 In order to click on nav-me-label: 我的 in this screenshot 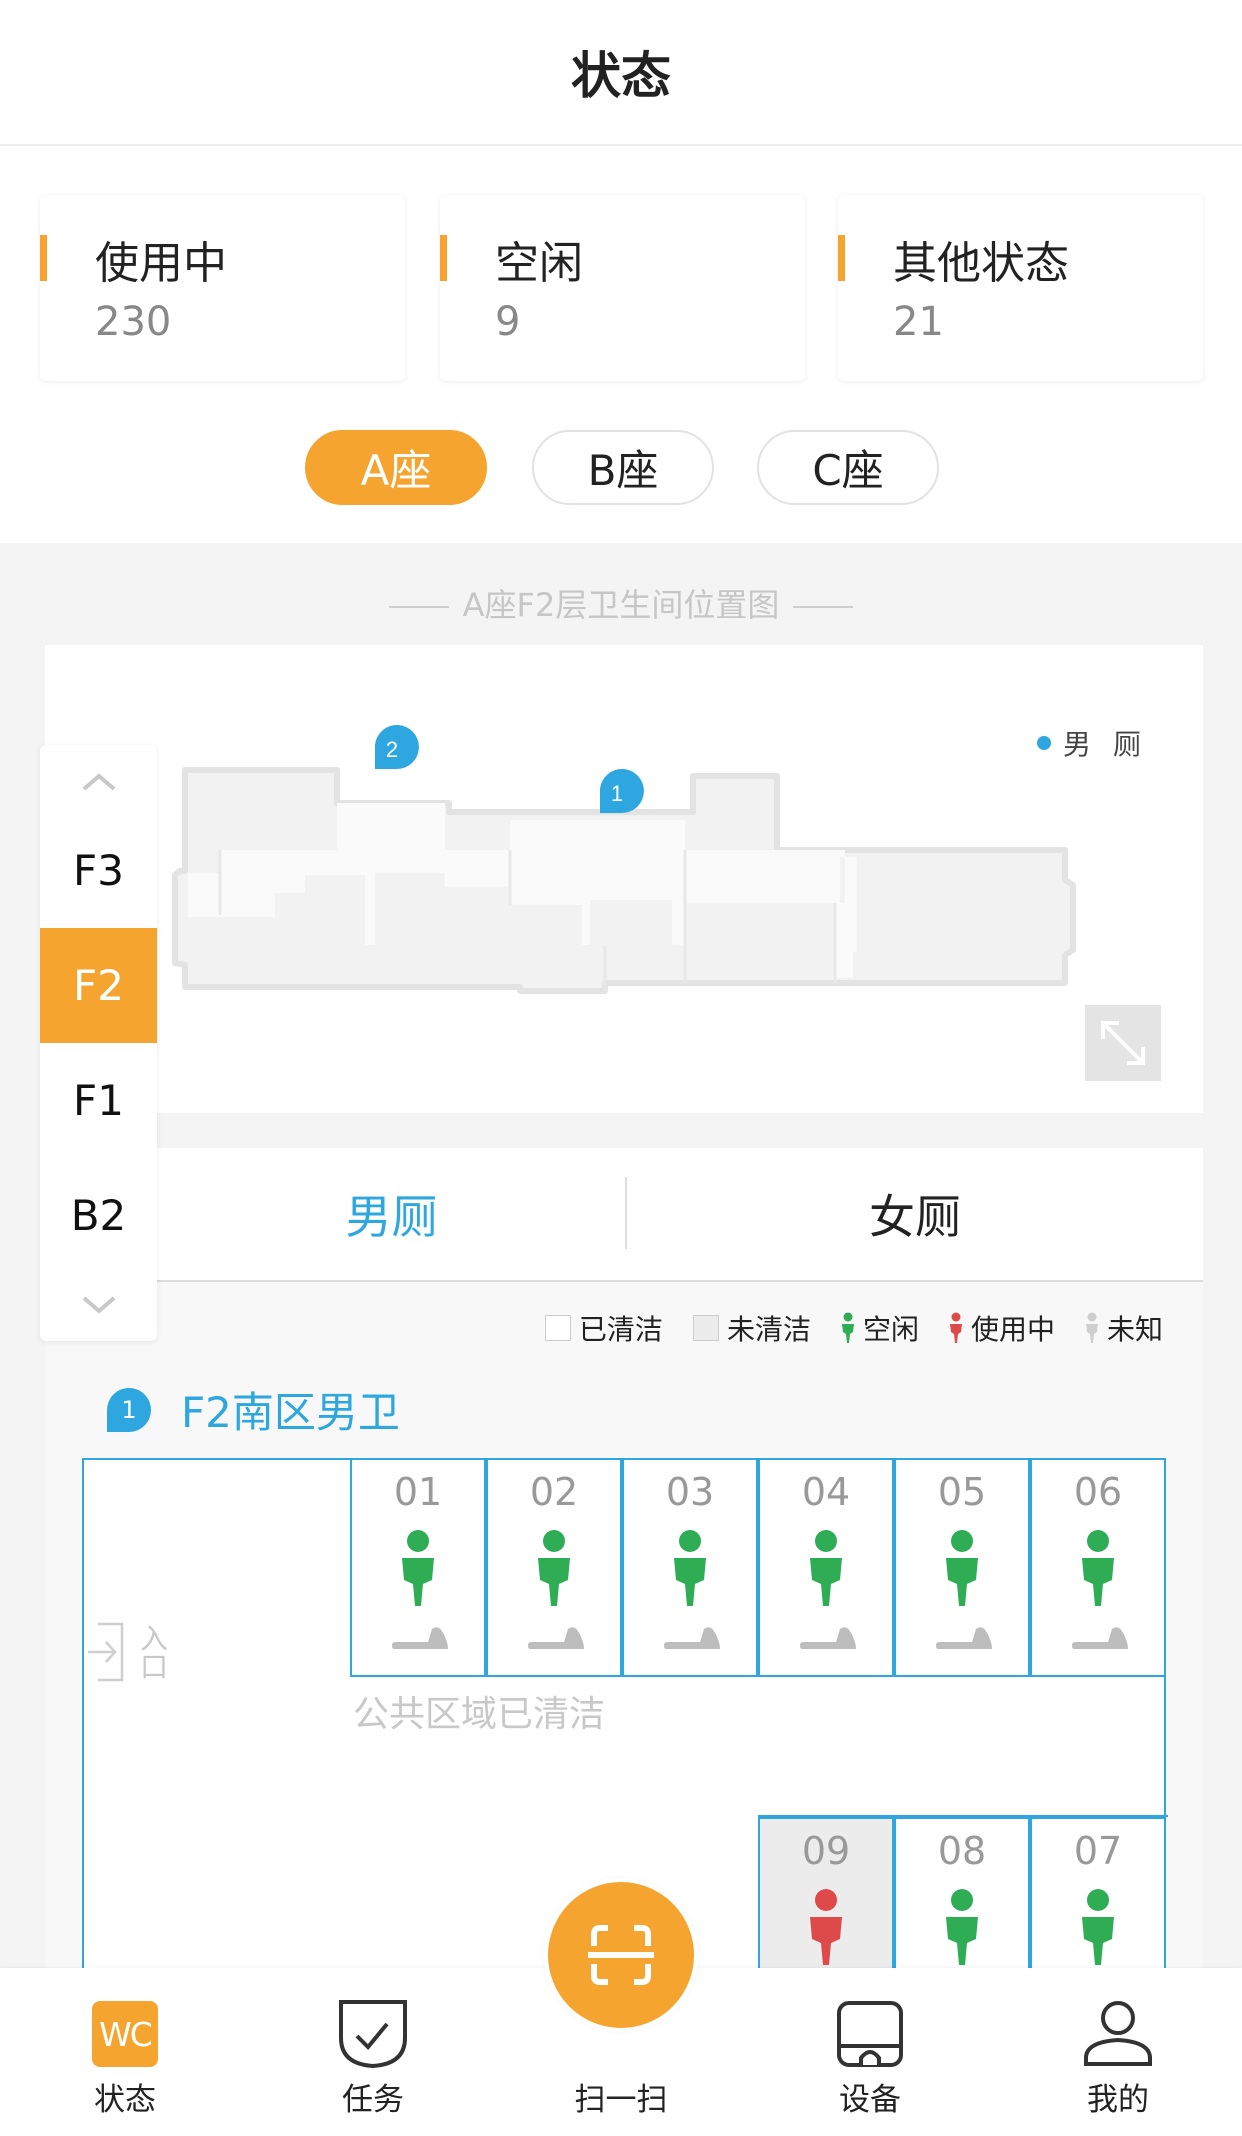, I will do `click(1118, 2100)`.